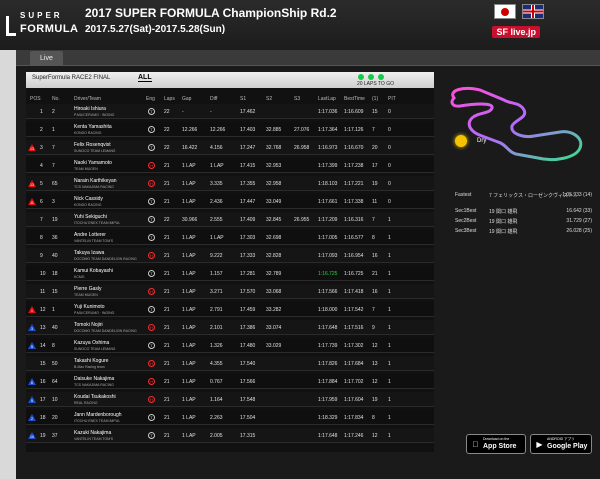  Describe the element at coordinates (248, 346) in the screenshot. I see `cell-s1: 17.480` at that location.